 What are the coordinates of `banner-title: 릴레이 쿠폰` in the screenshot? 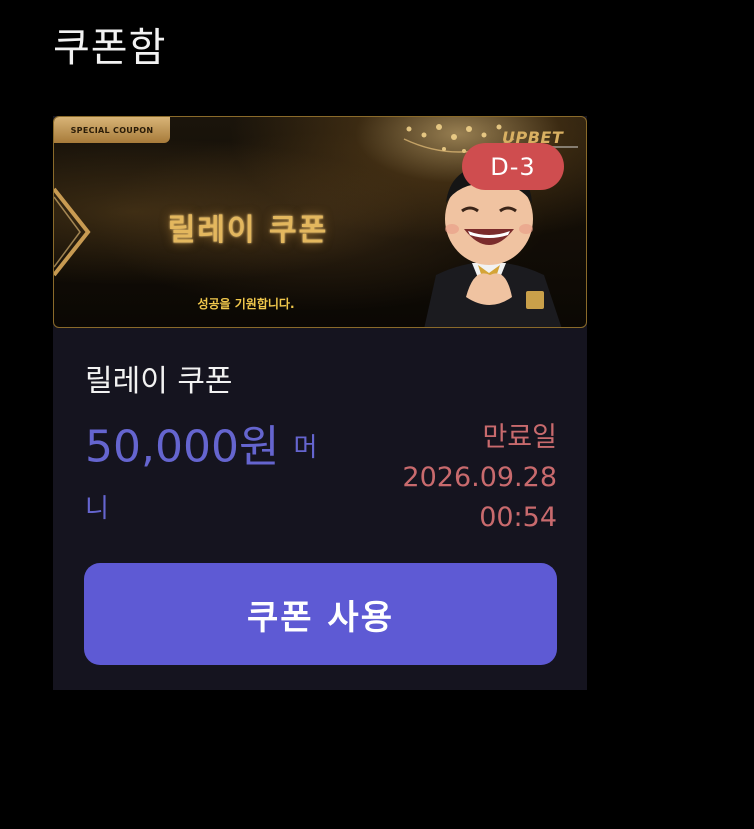 It's located at (248, 230).